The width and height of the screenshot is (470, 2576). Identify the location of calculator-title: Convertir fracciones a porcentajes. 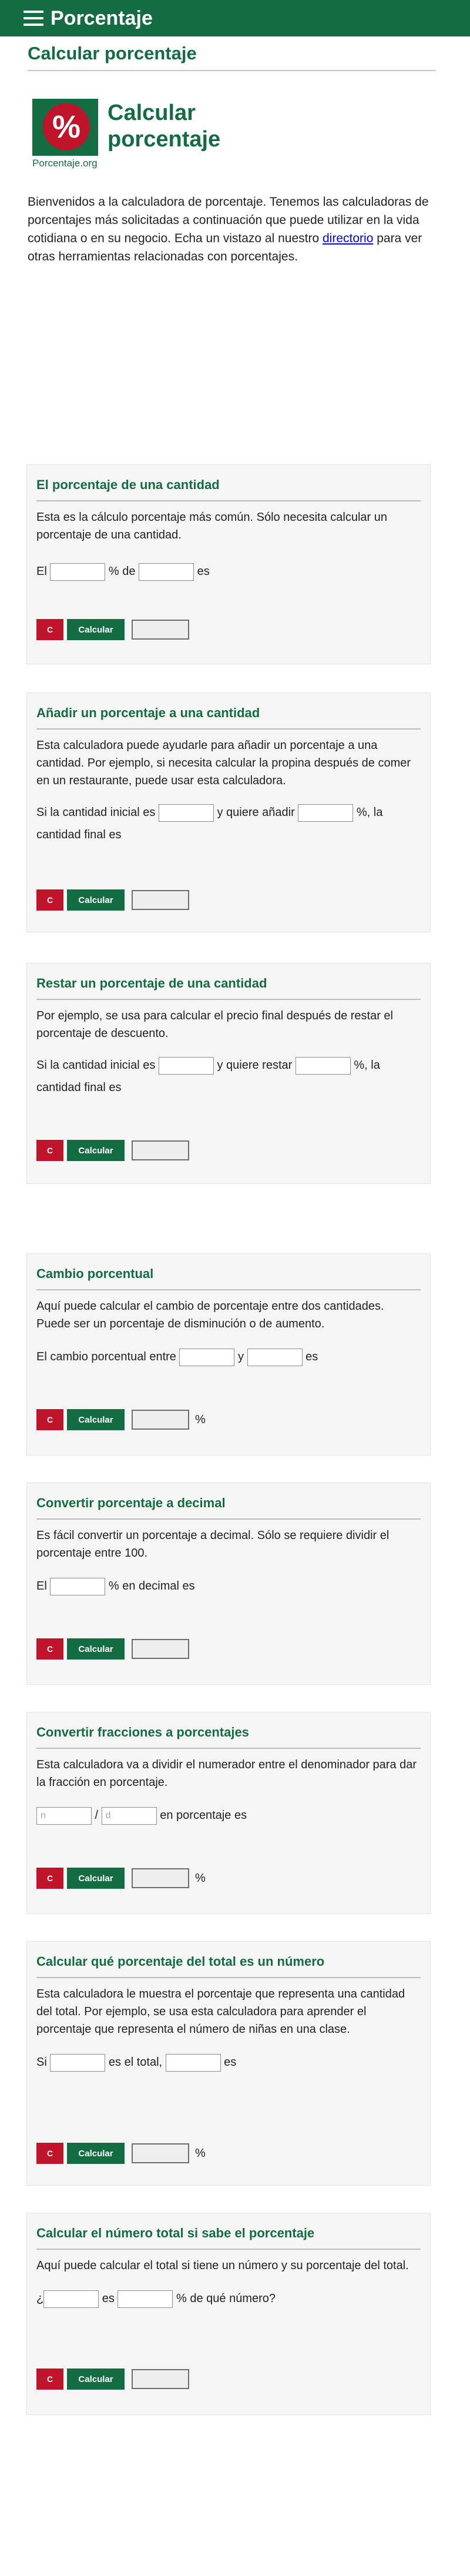
(142, 1732).